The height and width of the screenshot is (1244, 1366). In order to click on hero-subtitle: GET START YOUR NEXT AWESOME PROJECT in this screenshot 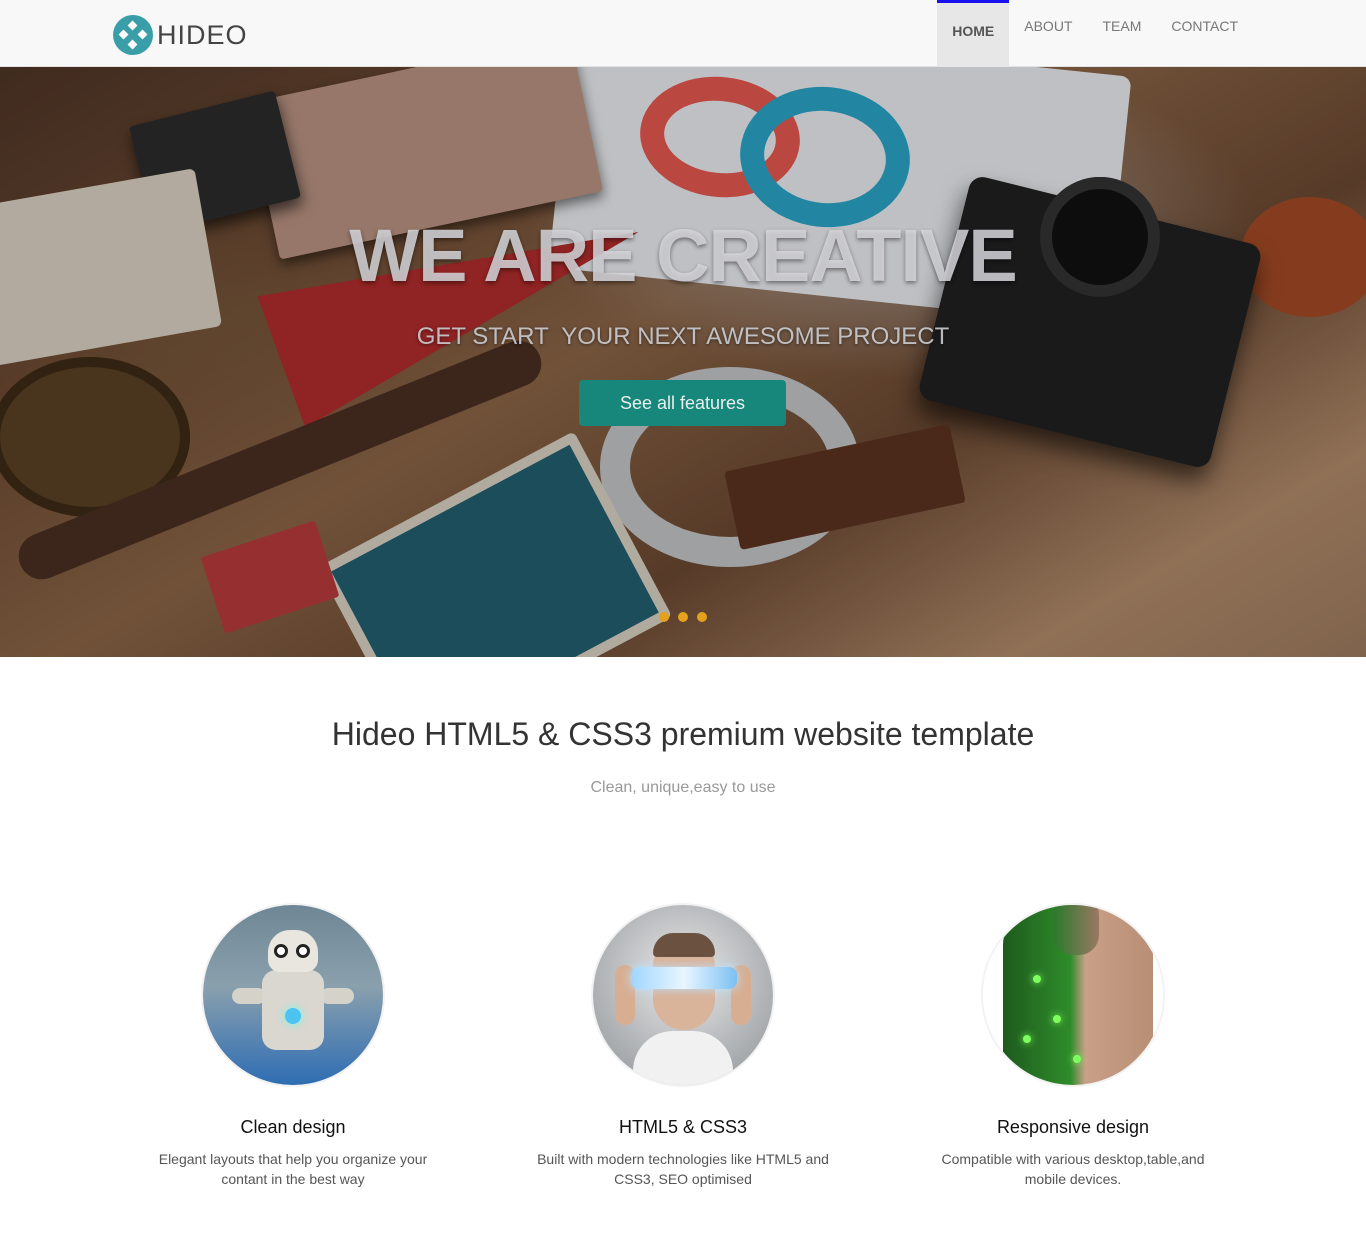, I will do `click(683, 336)`.